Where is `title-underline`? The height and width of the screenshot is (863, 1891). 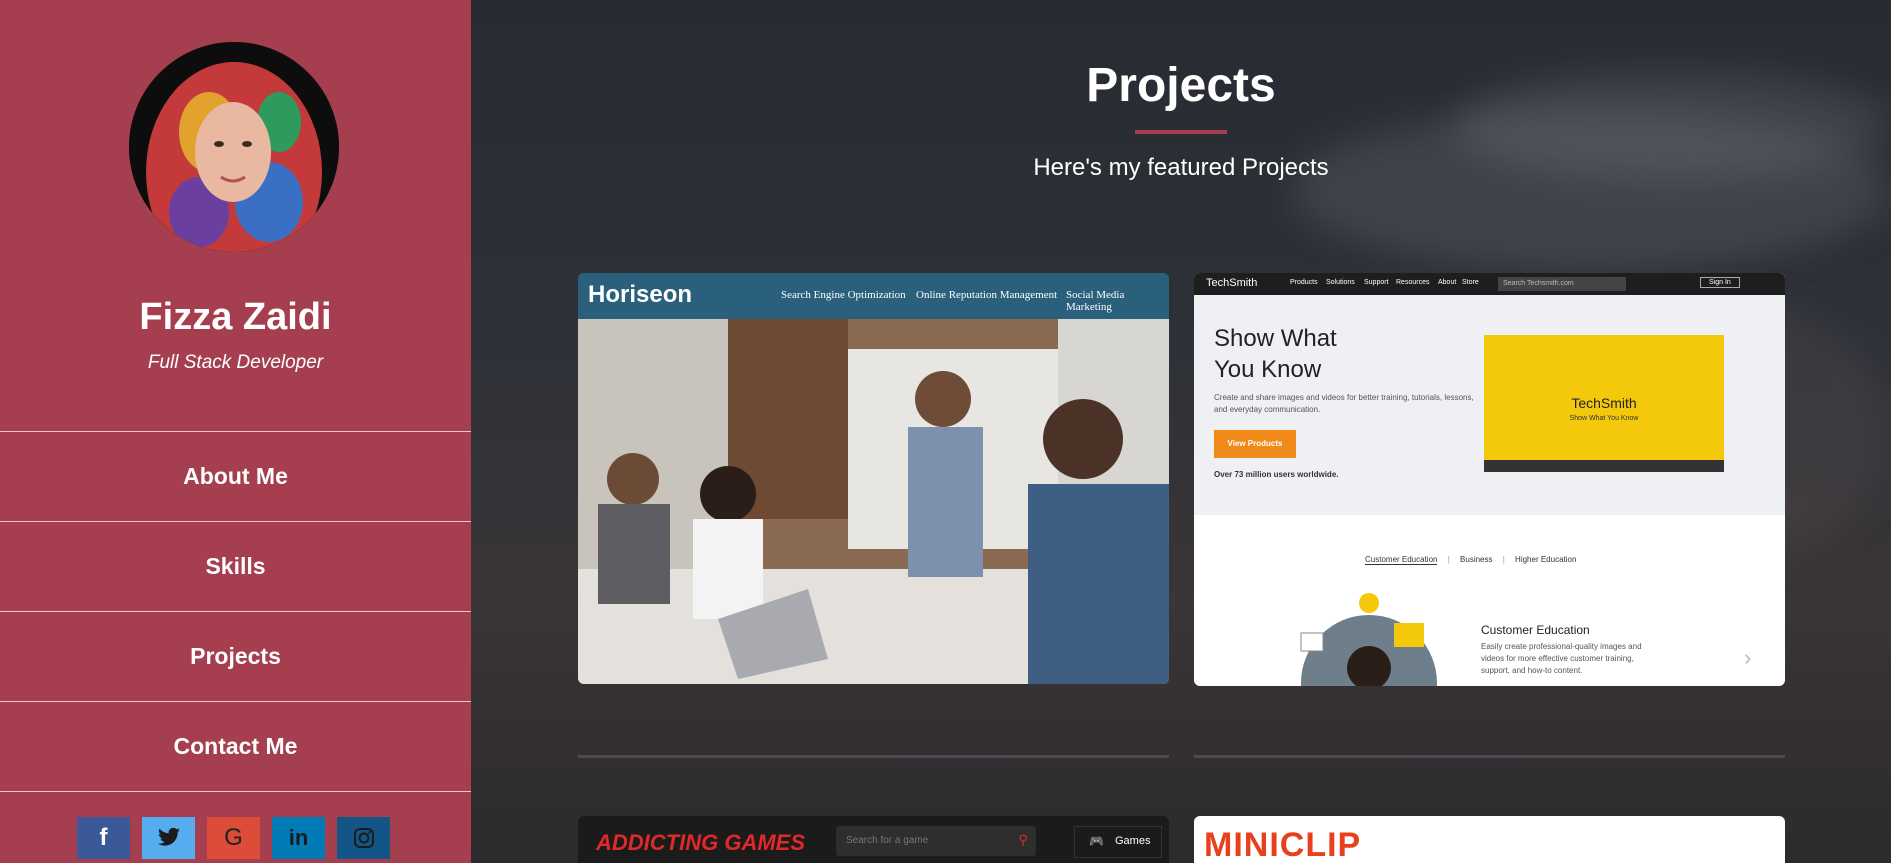 title-underline is located at coordinates (1181, 132).